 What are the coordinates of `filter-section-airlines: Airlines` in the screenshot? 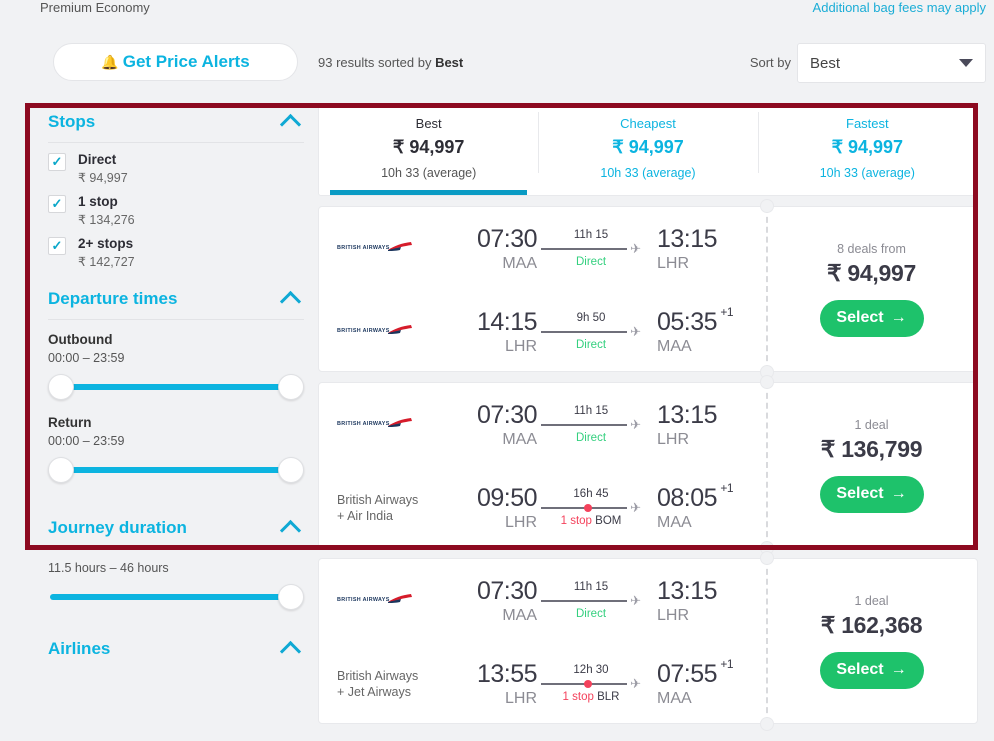 It's located at (176, 649).